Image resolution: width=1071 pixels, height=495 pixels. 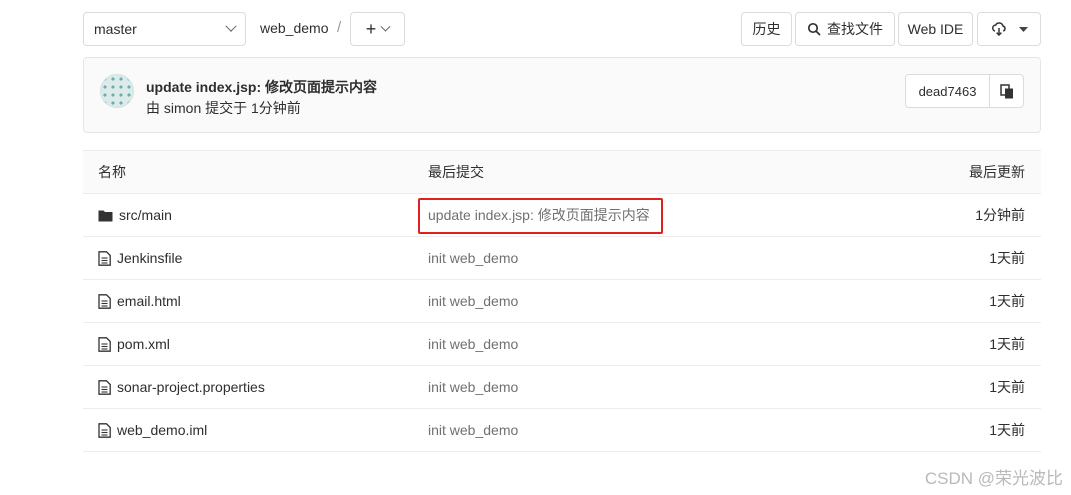 I want to click on copy-sha-button, so click(x=1006, y=91).